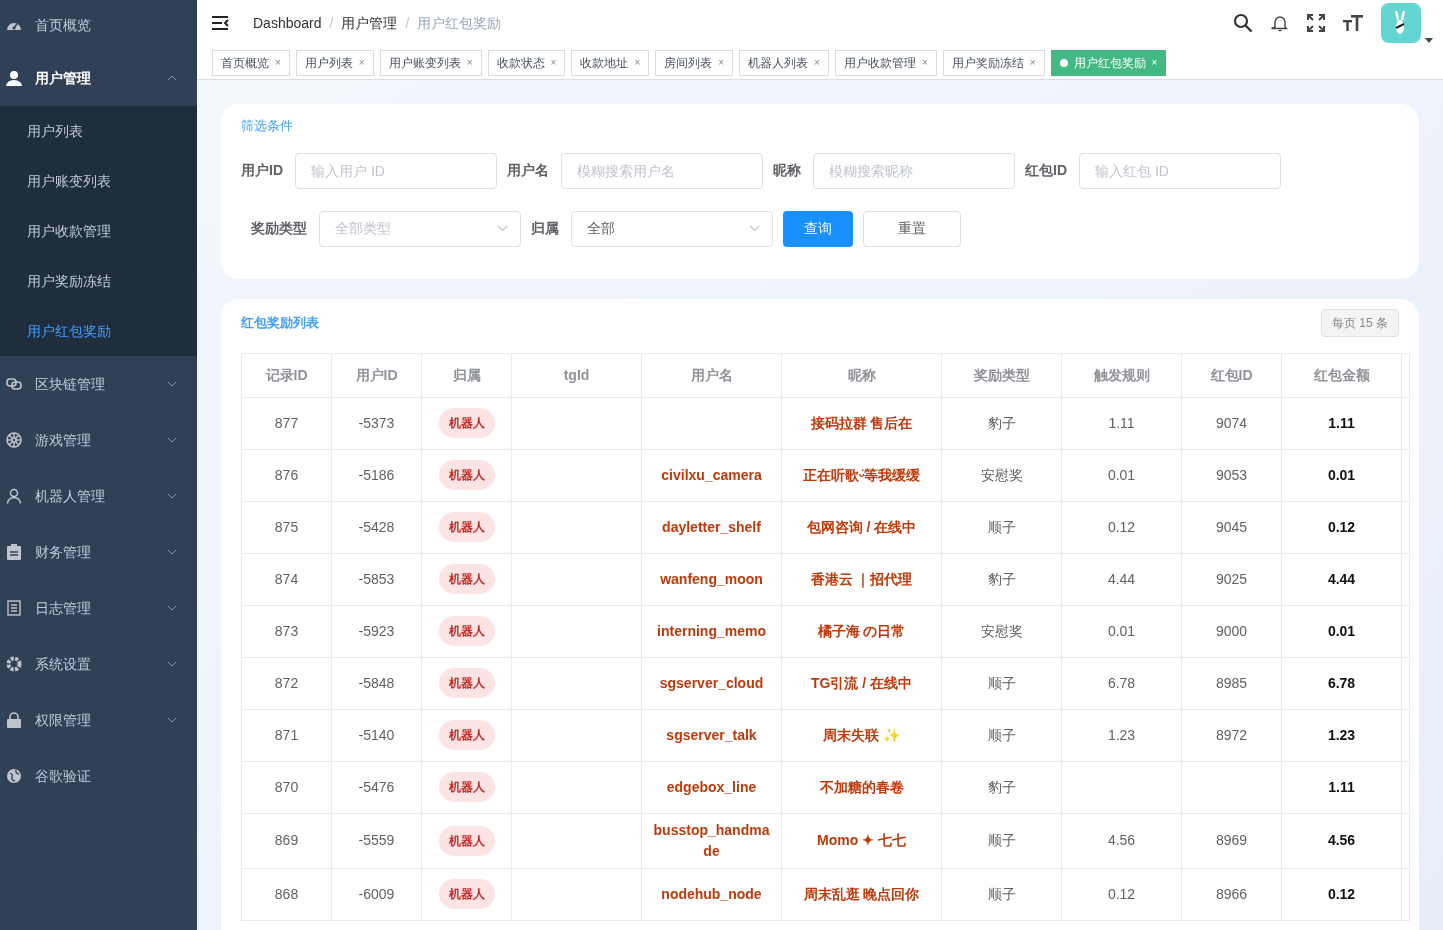 Image resolution: width=1443 pixels, height=930 pixels. What do you see at coordinates (98, 552) in the screenshot?
I see `sidebar-item: 财务管理` at bounding box center [98, 552].